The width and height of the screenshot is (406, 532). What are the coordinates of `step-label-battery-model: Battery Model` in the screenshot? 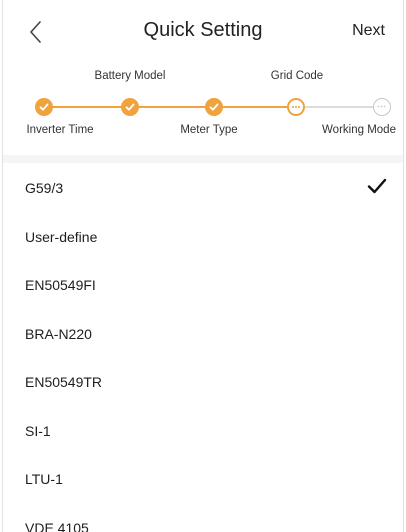 It's located at (130, 76).